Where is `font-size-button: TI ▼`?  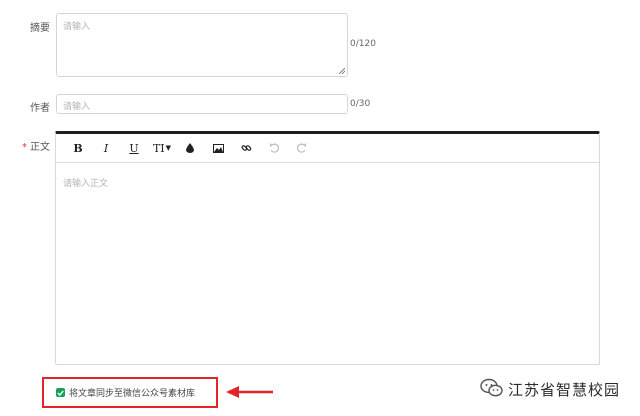
font-size-button: TI ▼ is located at coordinates (162, 148).